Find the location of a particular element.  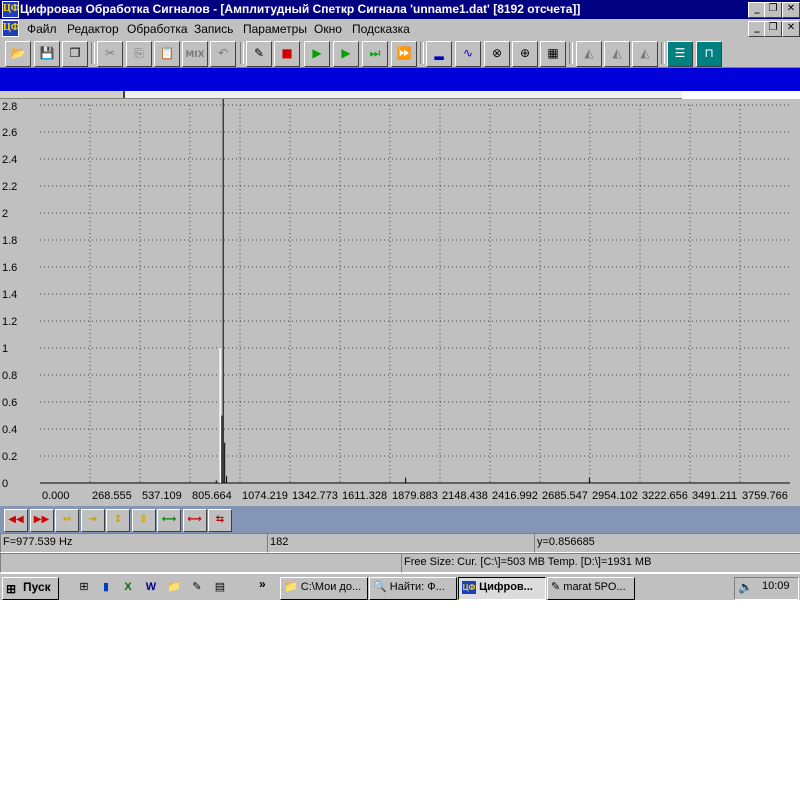

sine-button: ∿ is located at coordinates (468, 54).